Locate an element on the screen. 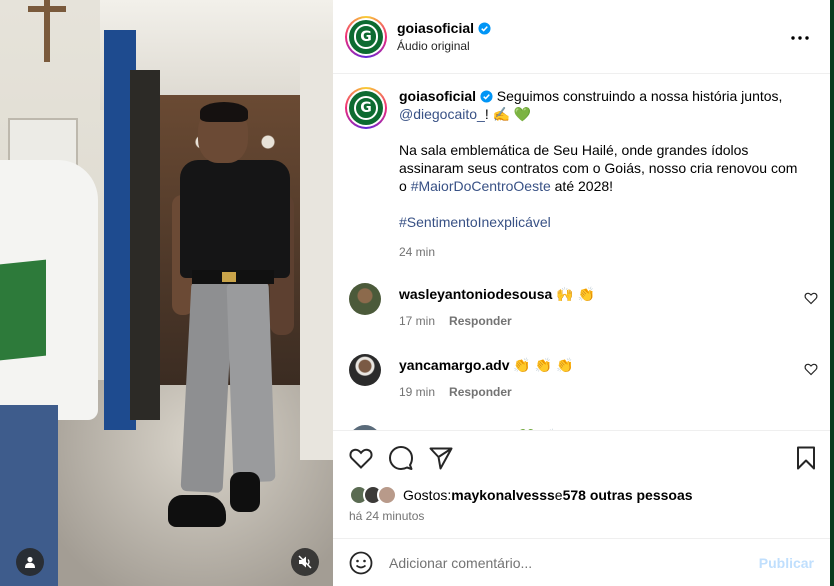  comment-text: 👏 👏 👏 is located at coordinates (541, 365).